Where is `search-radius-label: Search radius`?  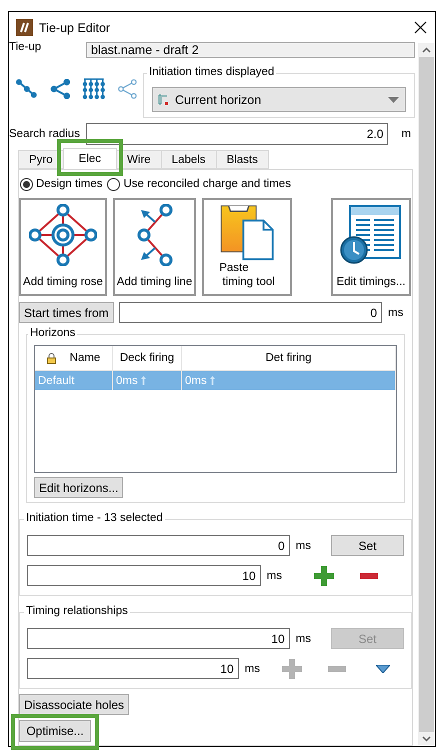 search-radius-label: Search radius is located at coordinates (44, 134).